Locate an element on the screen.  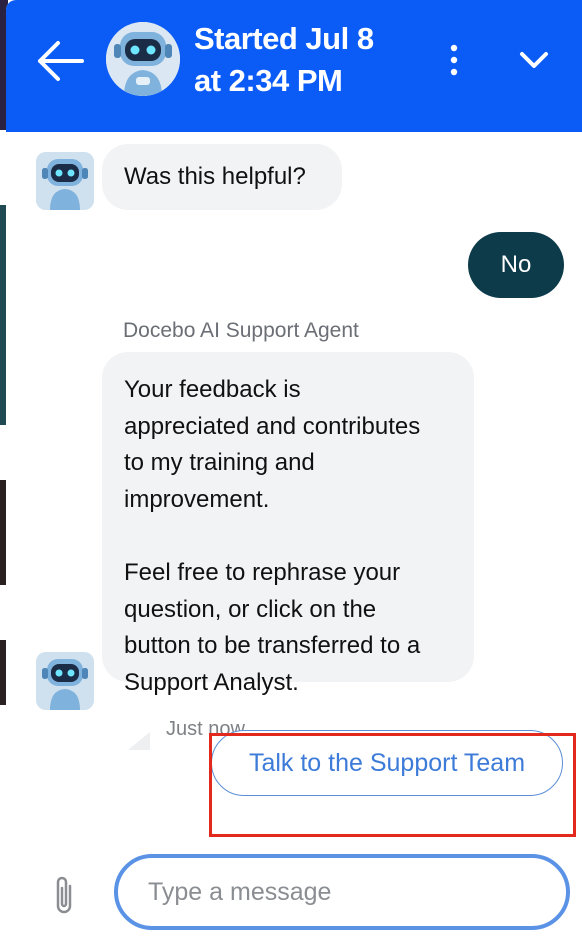
paperclip-icon is located at coordinates (64, 895).